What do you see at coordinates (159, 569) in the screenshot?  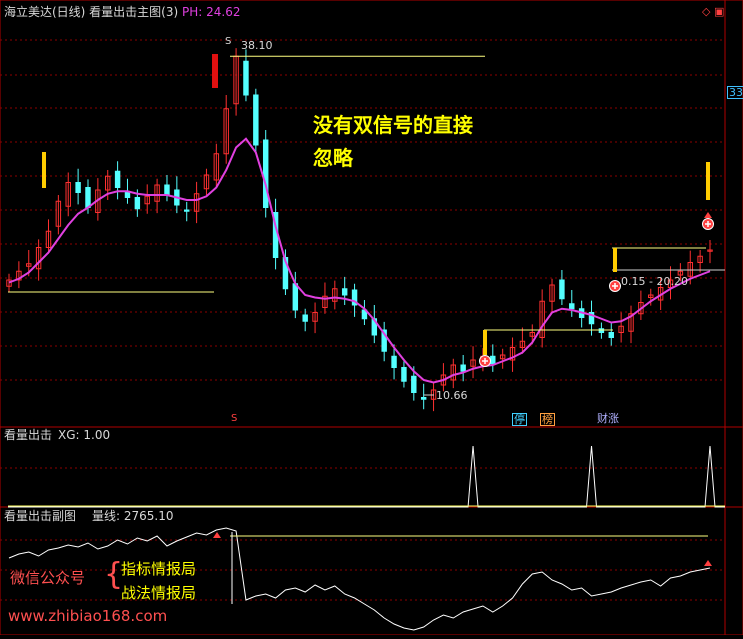 I see `watermark-line1: 指标情报局` at bounding box center [159, 569].